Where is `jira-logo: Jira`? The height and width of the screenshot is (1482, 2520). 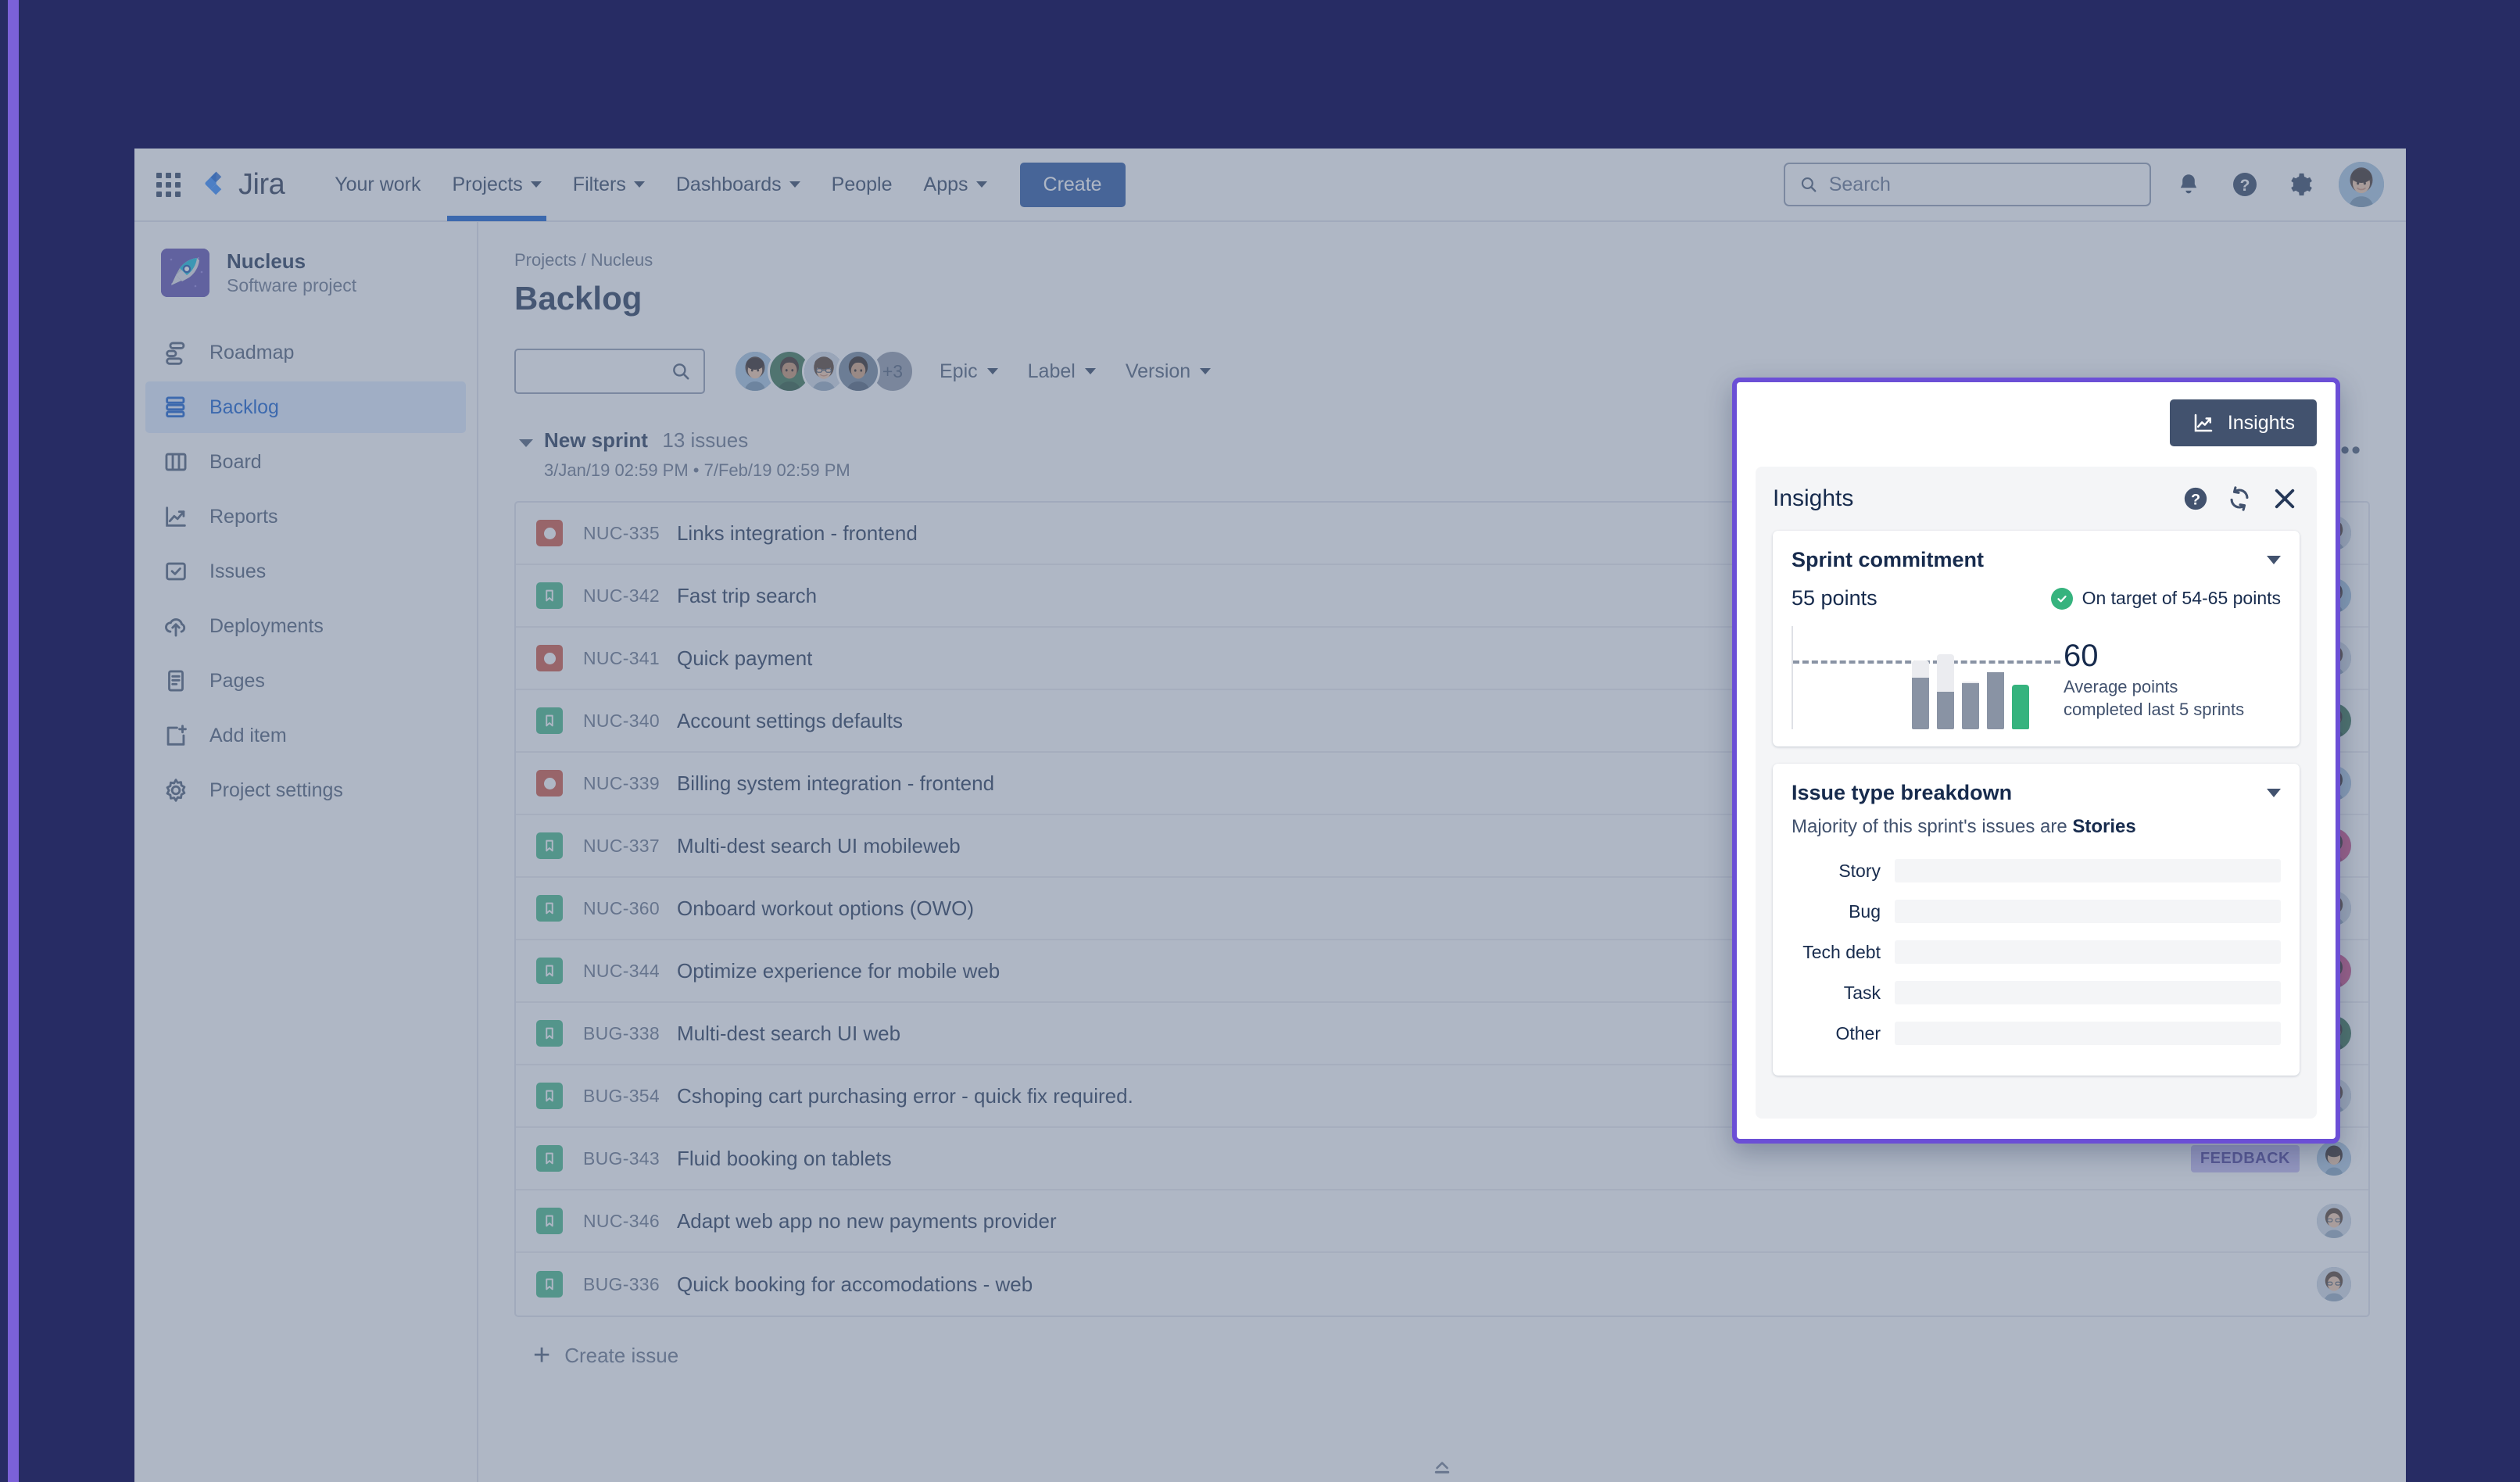
jira-logo: Jira is located at coordinates (243, 185).